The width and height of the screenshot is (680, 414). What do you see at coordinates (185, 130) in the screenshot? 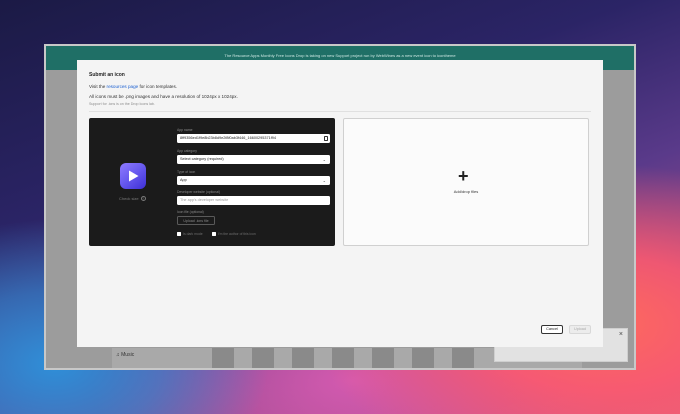
I see `app-name-label: App name` at bounding box center [185, 130].